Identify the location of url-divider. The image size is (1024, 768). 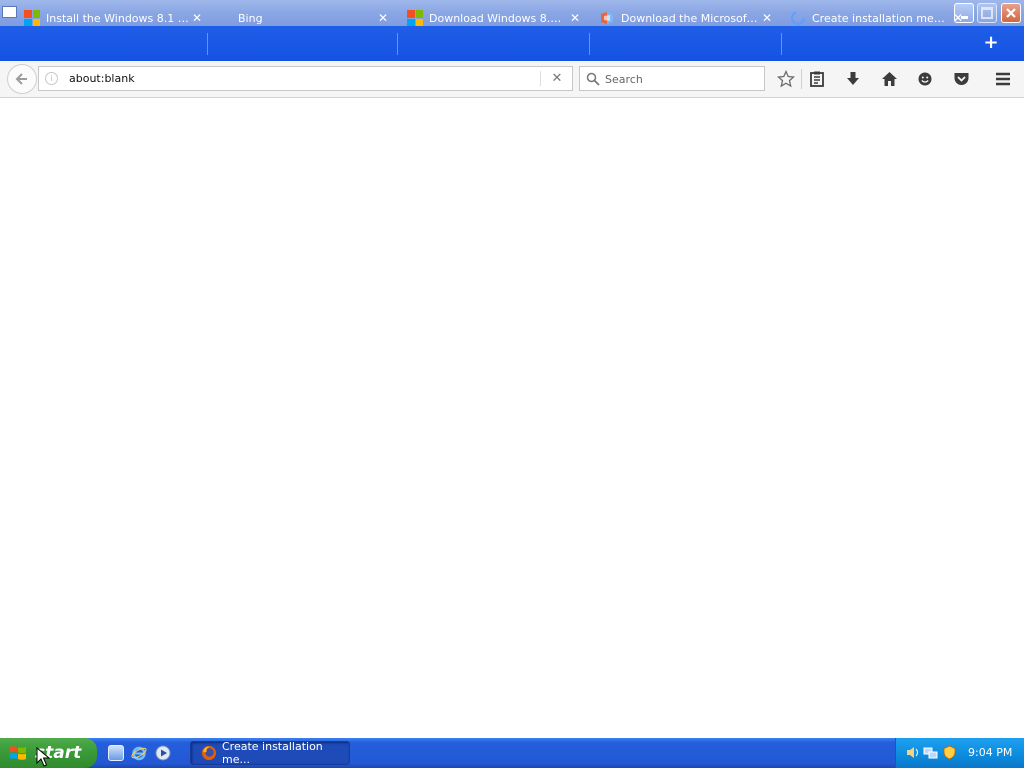
(540, 78).